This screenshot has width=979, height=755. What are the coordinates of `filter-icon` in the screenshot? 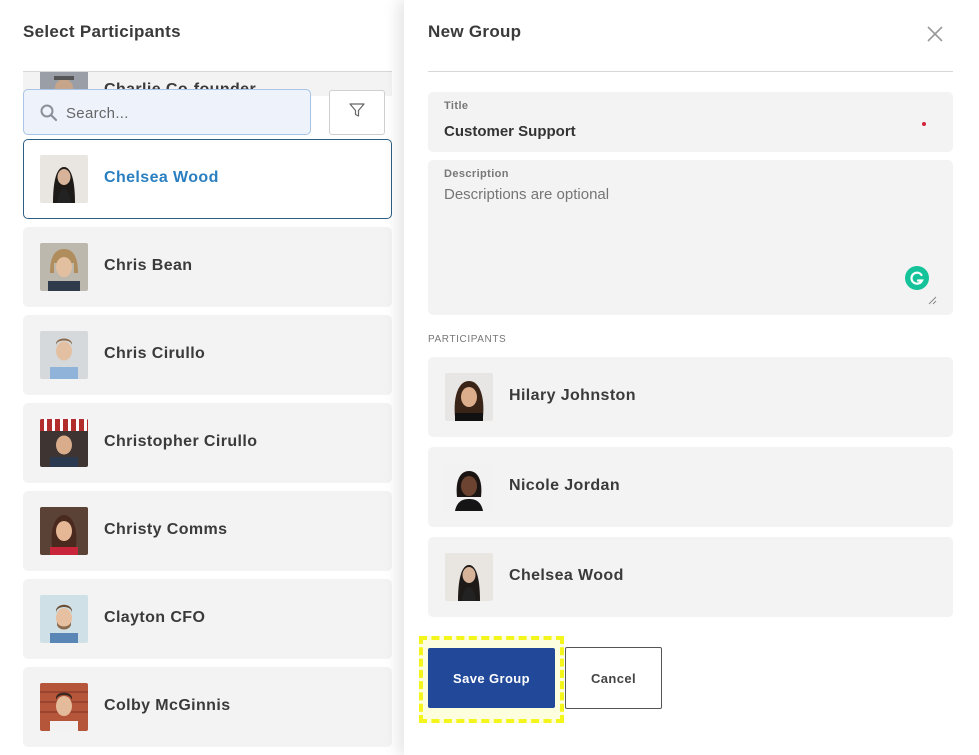 It's located at (357, 112).